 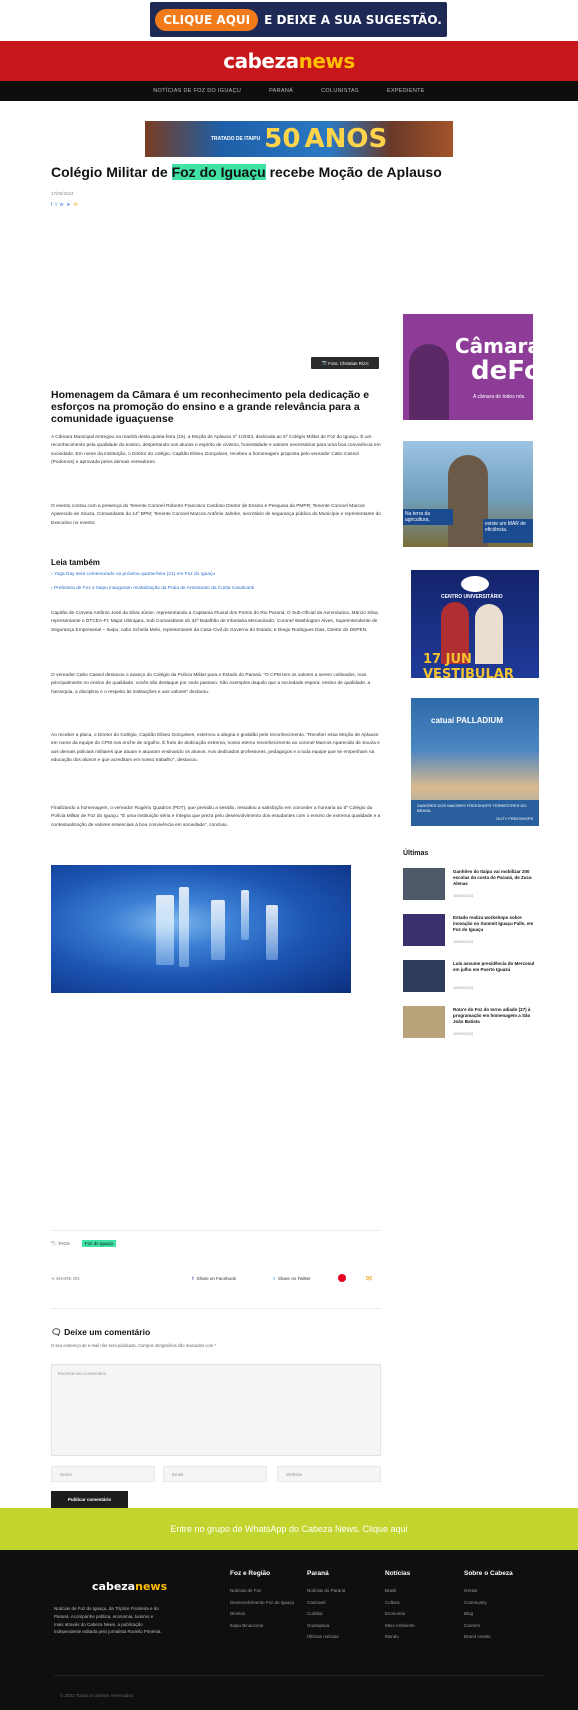 I want to click on tags-row: 🏷 TAGS Foz do Iguaçu, so click(x=84, y=1243).